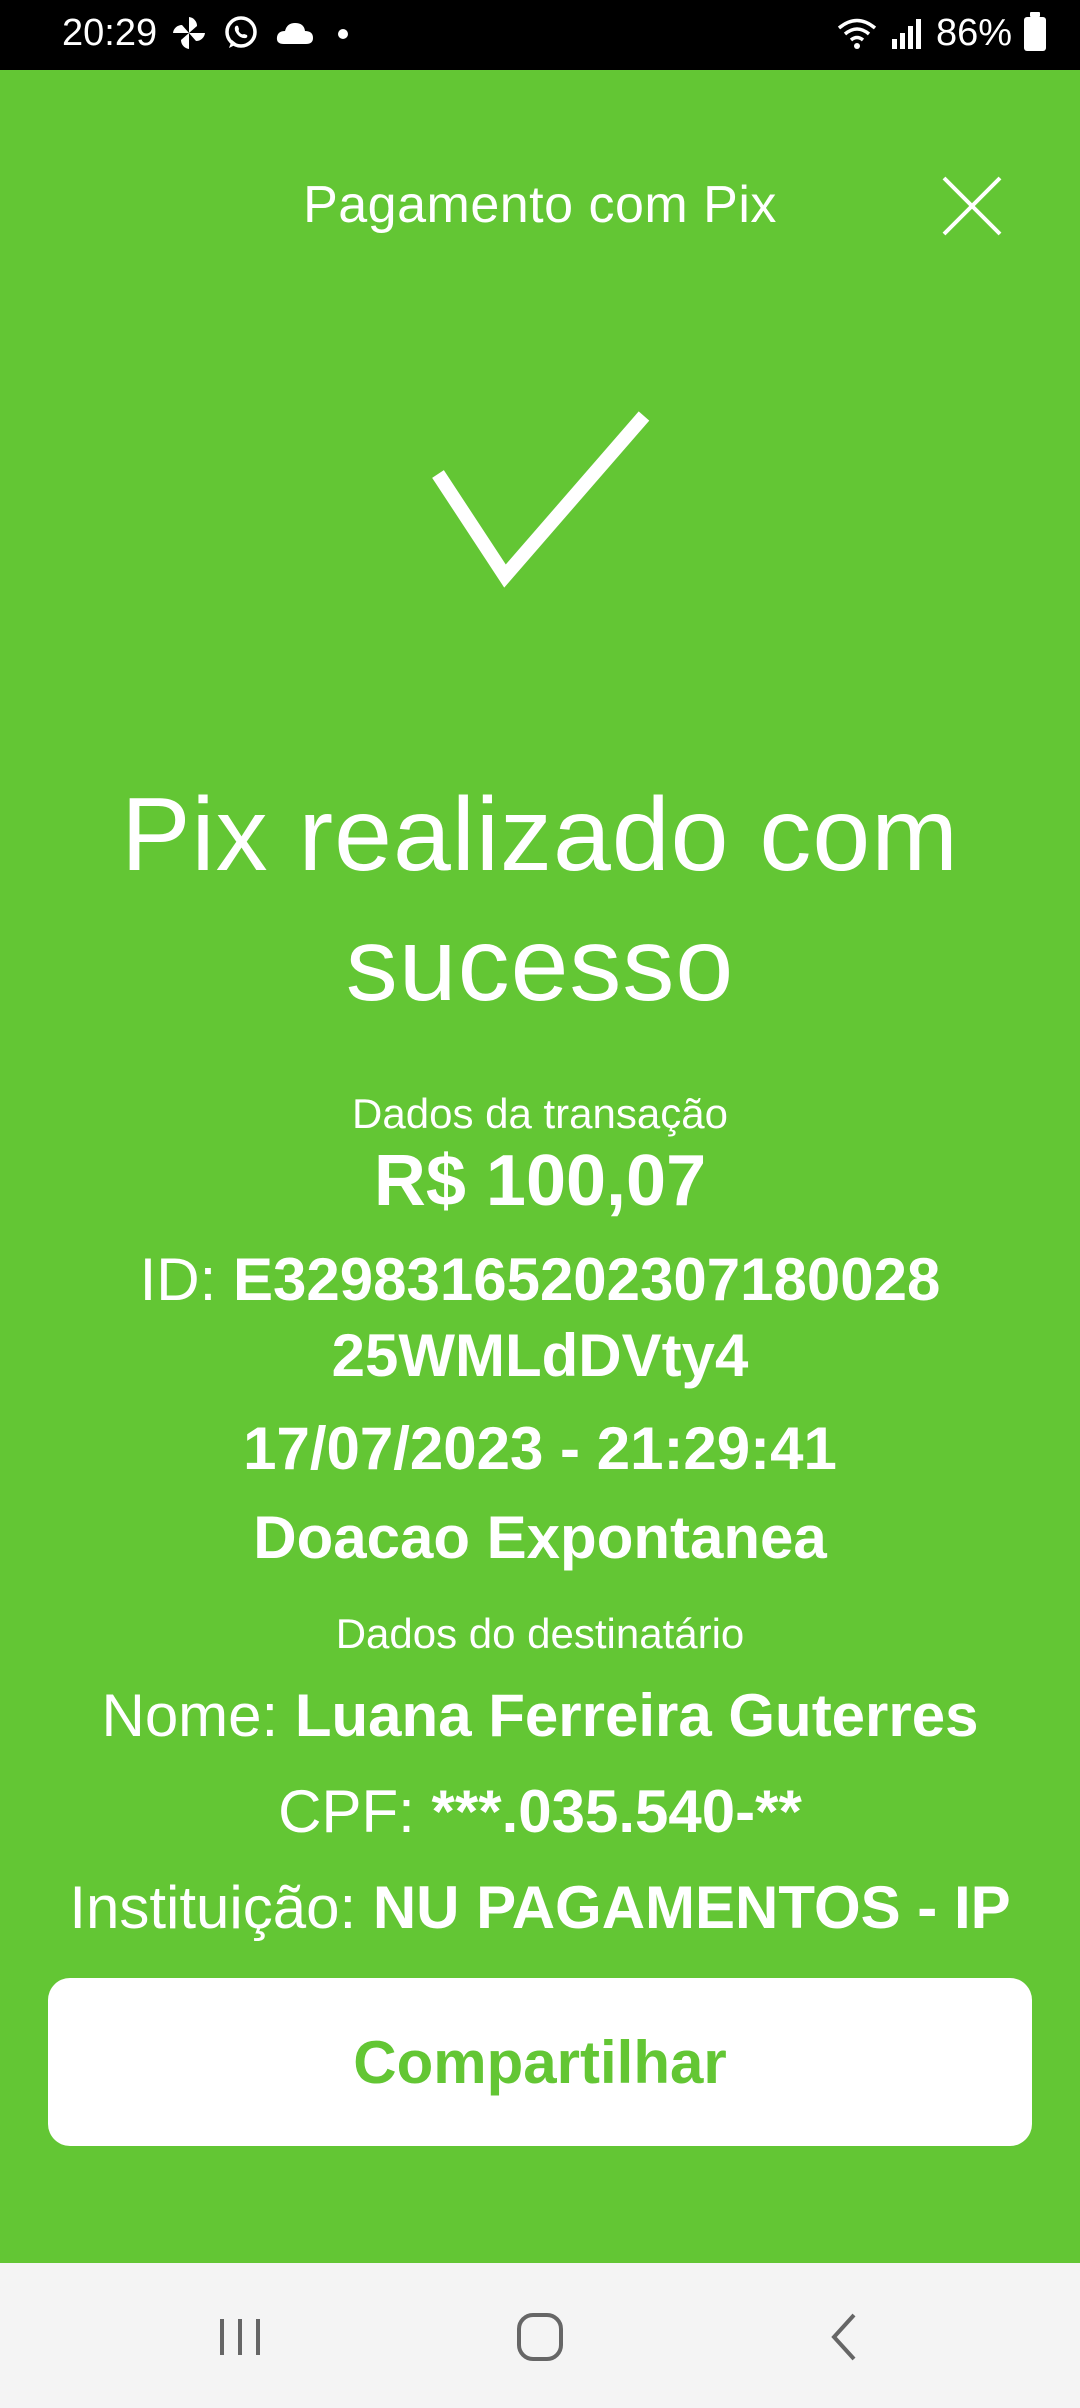 The image size is (1080, 2408). I want to click on battery-icon, so click(1035, 31).